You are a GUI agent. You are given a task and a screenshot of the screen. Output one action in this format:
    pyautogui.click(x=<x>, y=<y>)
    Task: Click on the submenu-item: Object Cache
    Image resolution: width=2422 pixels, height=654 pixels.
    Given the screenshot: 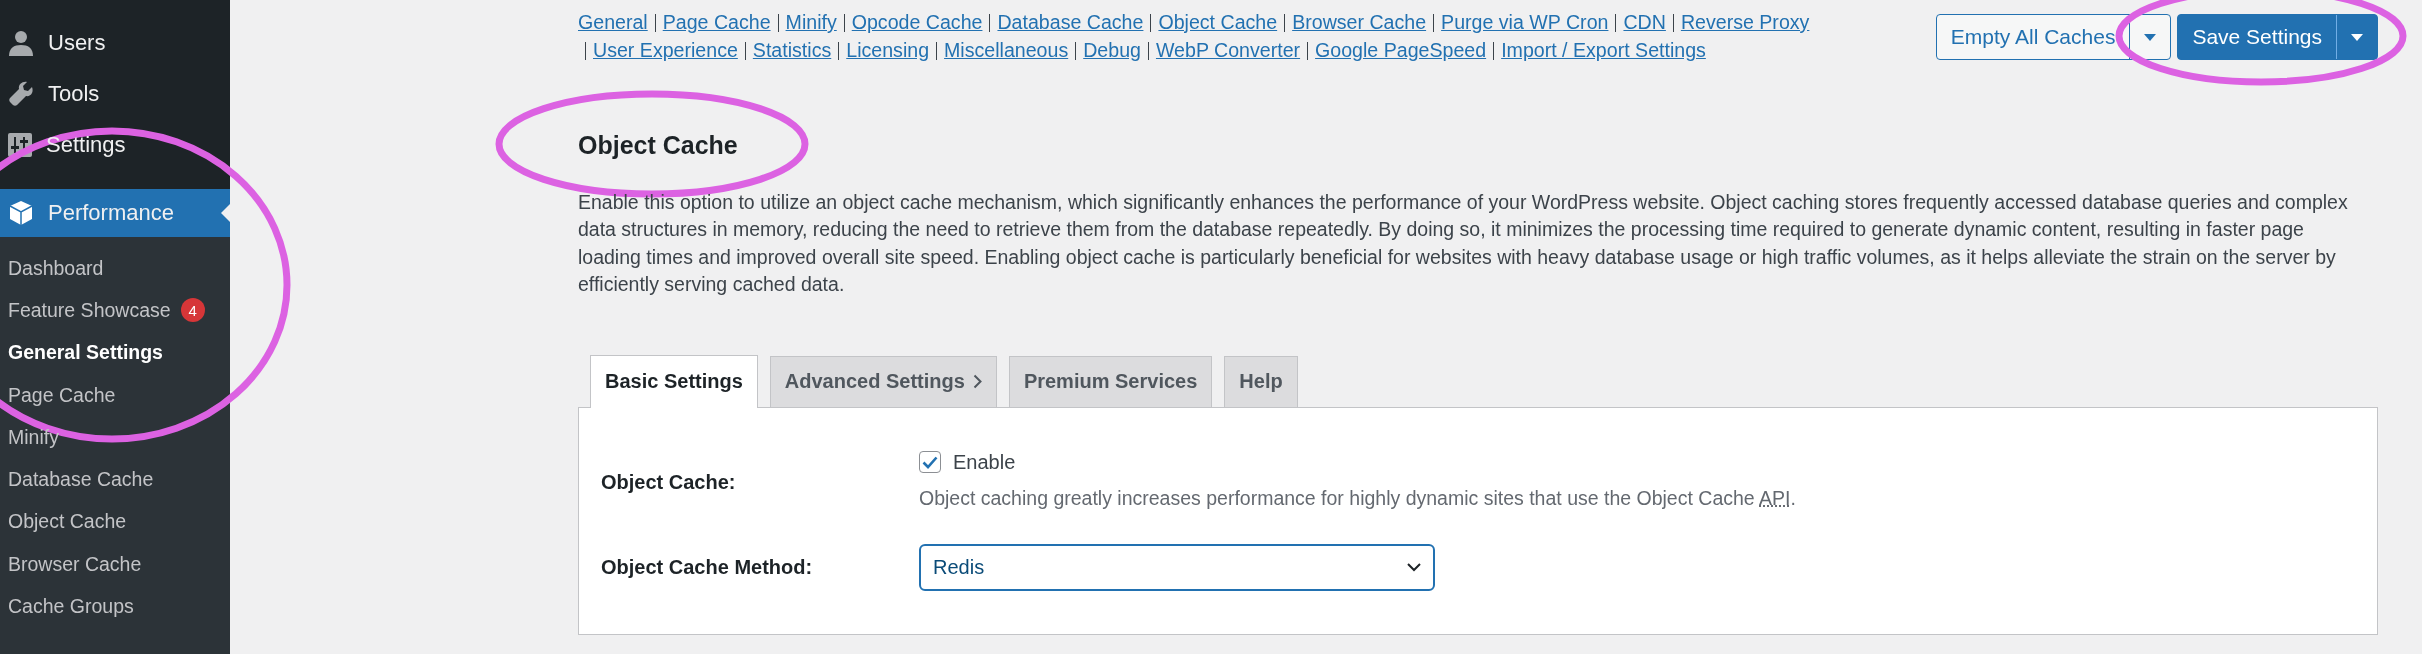 What is the action you would take?
    pyautogui.click(x=115, y=522)
    